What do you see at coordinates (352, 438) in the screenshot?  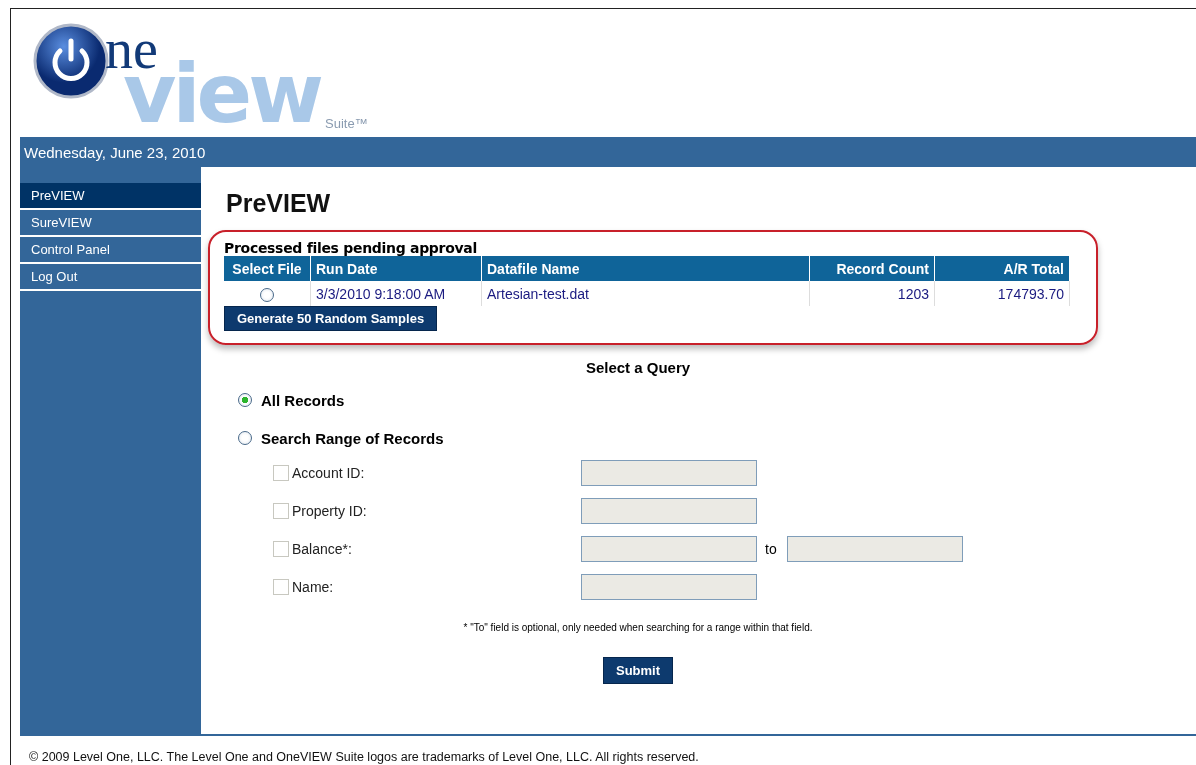 I see `option-label: Search Range of Records` at bounding box center [352, 438].